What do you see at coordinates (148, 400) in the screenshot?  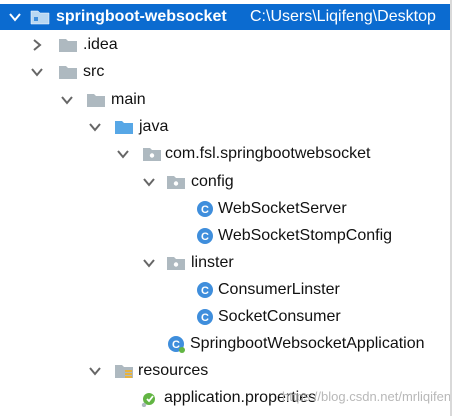 I see `properties-file-icon` at bounding box center [148, 400].